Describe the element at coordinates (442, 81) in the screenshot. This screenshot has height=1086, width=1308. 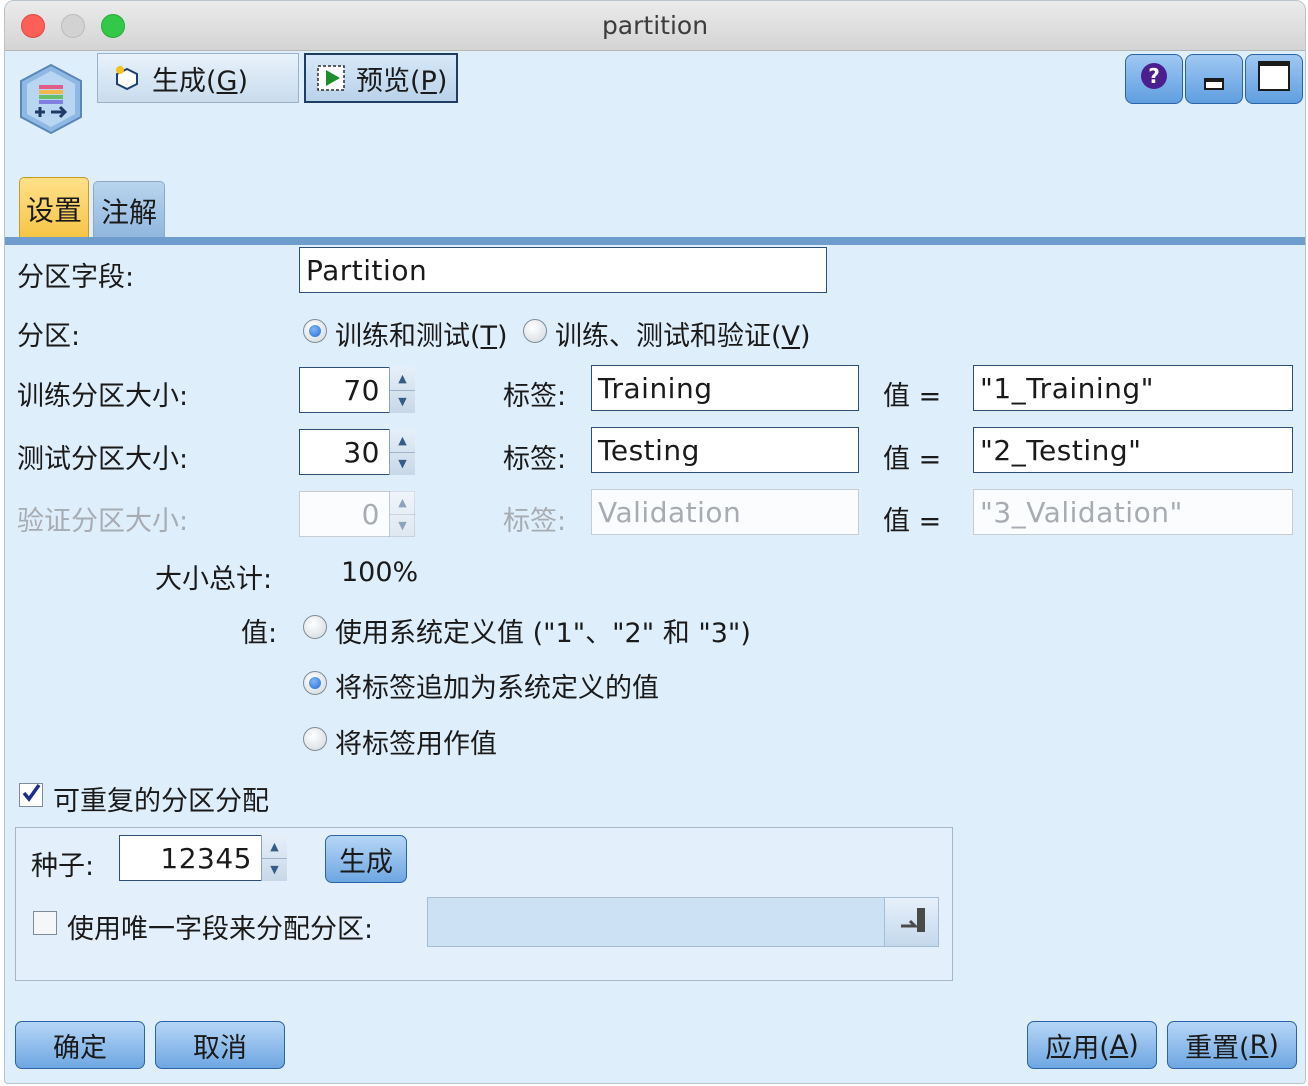
I see `preview-label-end: )` at that location.